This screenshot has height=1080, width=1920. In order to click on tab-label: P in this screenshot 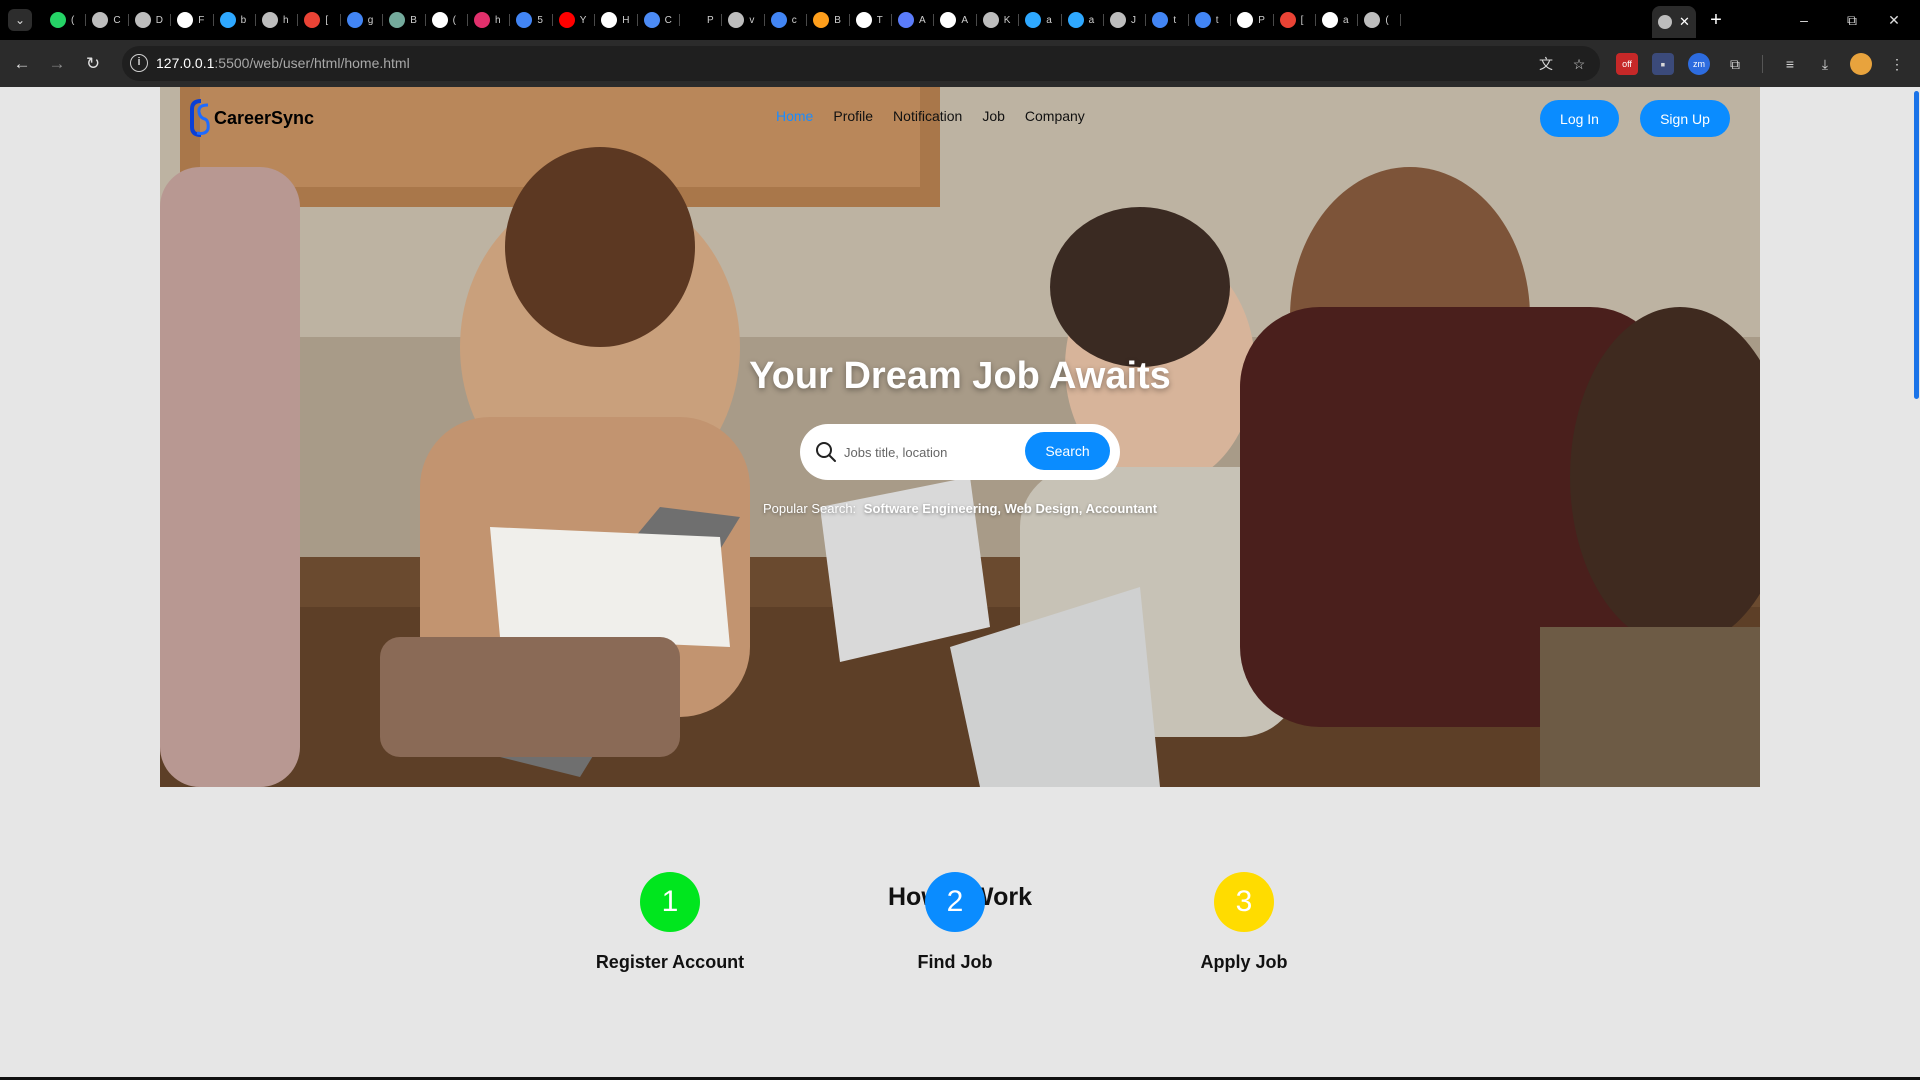, I will do `click(1261, 20)`.